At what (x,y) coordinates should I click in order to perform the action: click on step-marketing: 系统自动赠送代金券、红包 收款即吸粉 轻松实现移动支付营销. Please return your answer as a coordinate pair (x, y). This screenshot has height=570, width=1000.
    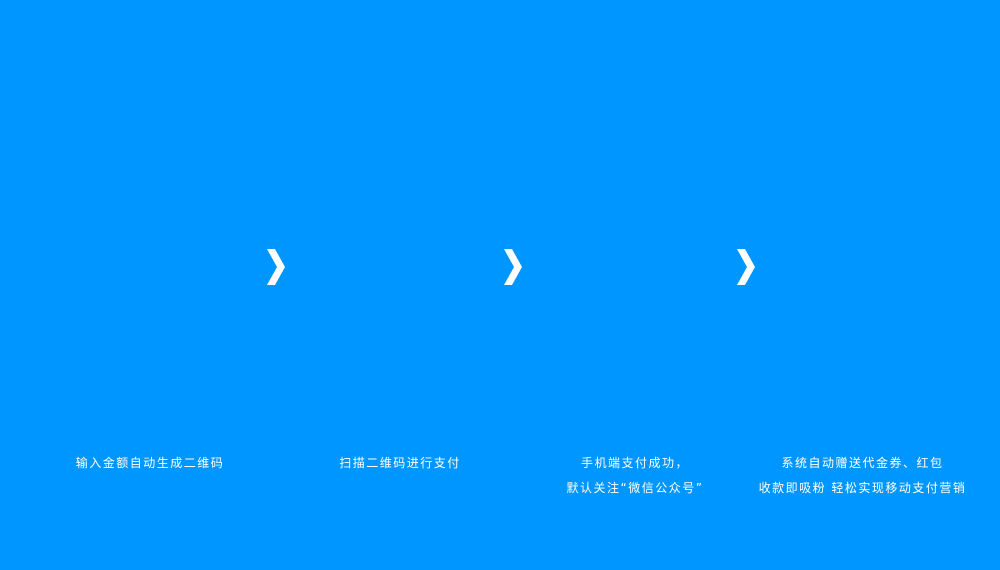
    Looking at the image, I should click on (862, 476).